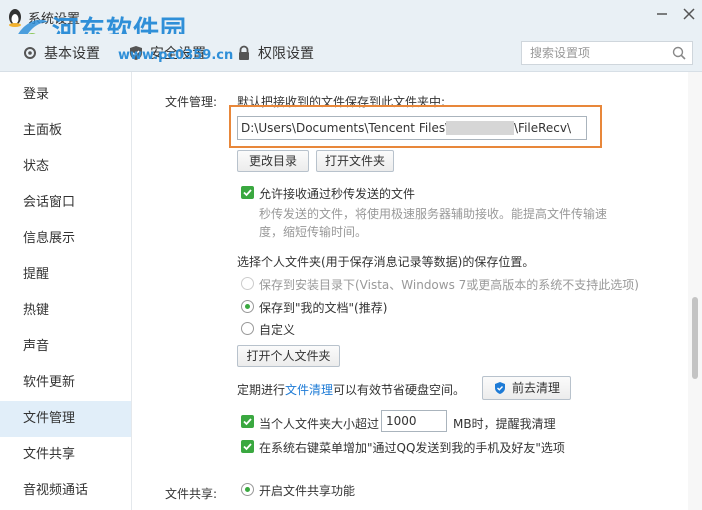  Describe the element at coordinates (319, 424) in the screenshot. I see `size-limit-prefix: 当个人文件夹大小超过` at that location.